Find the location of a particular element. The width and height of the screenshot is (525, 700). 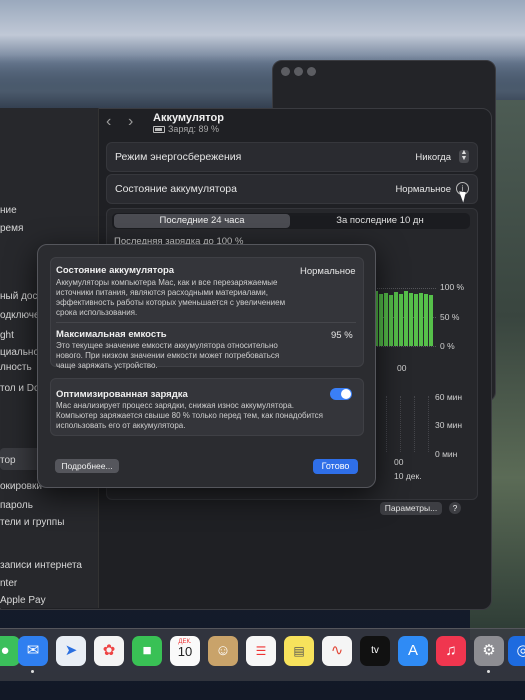

battery-health-label: Состояние аккумулятора is located at coordinates (176, 189).